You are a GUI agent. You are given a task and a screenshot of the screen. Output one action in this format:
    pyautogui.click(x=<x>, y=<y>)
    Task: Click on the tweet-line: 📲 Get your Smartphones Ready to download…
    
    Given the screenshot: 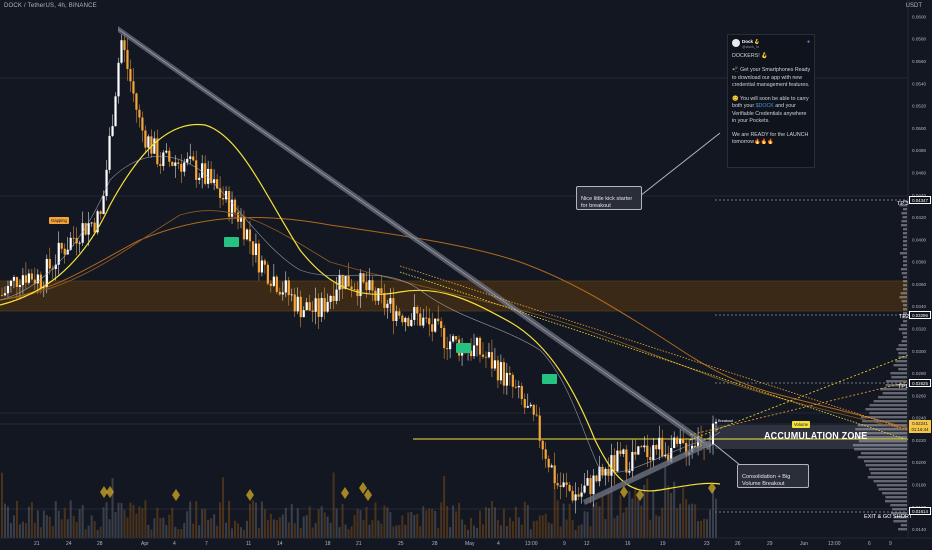 What is the action you would take?
    pyautogui.click(x=771, y=77)
    